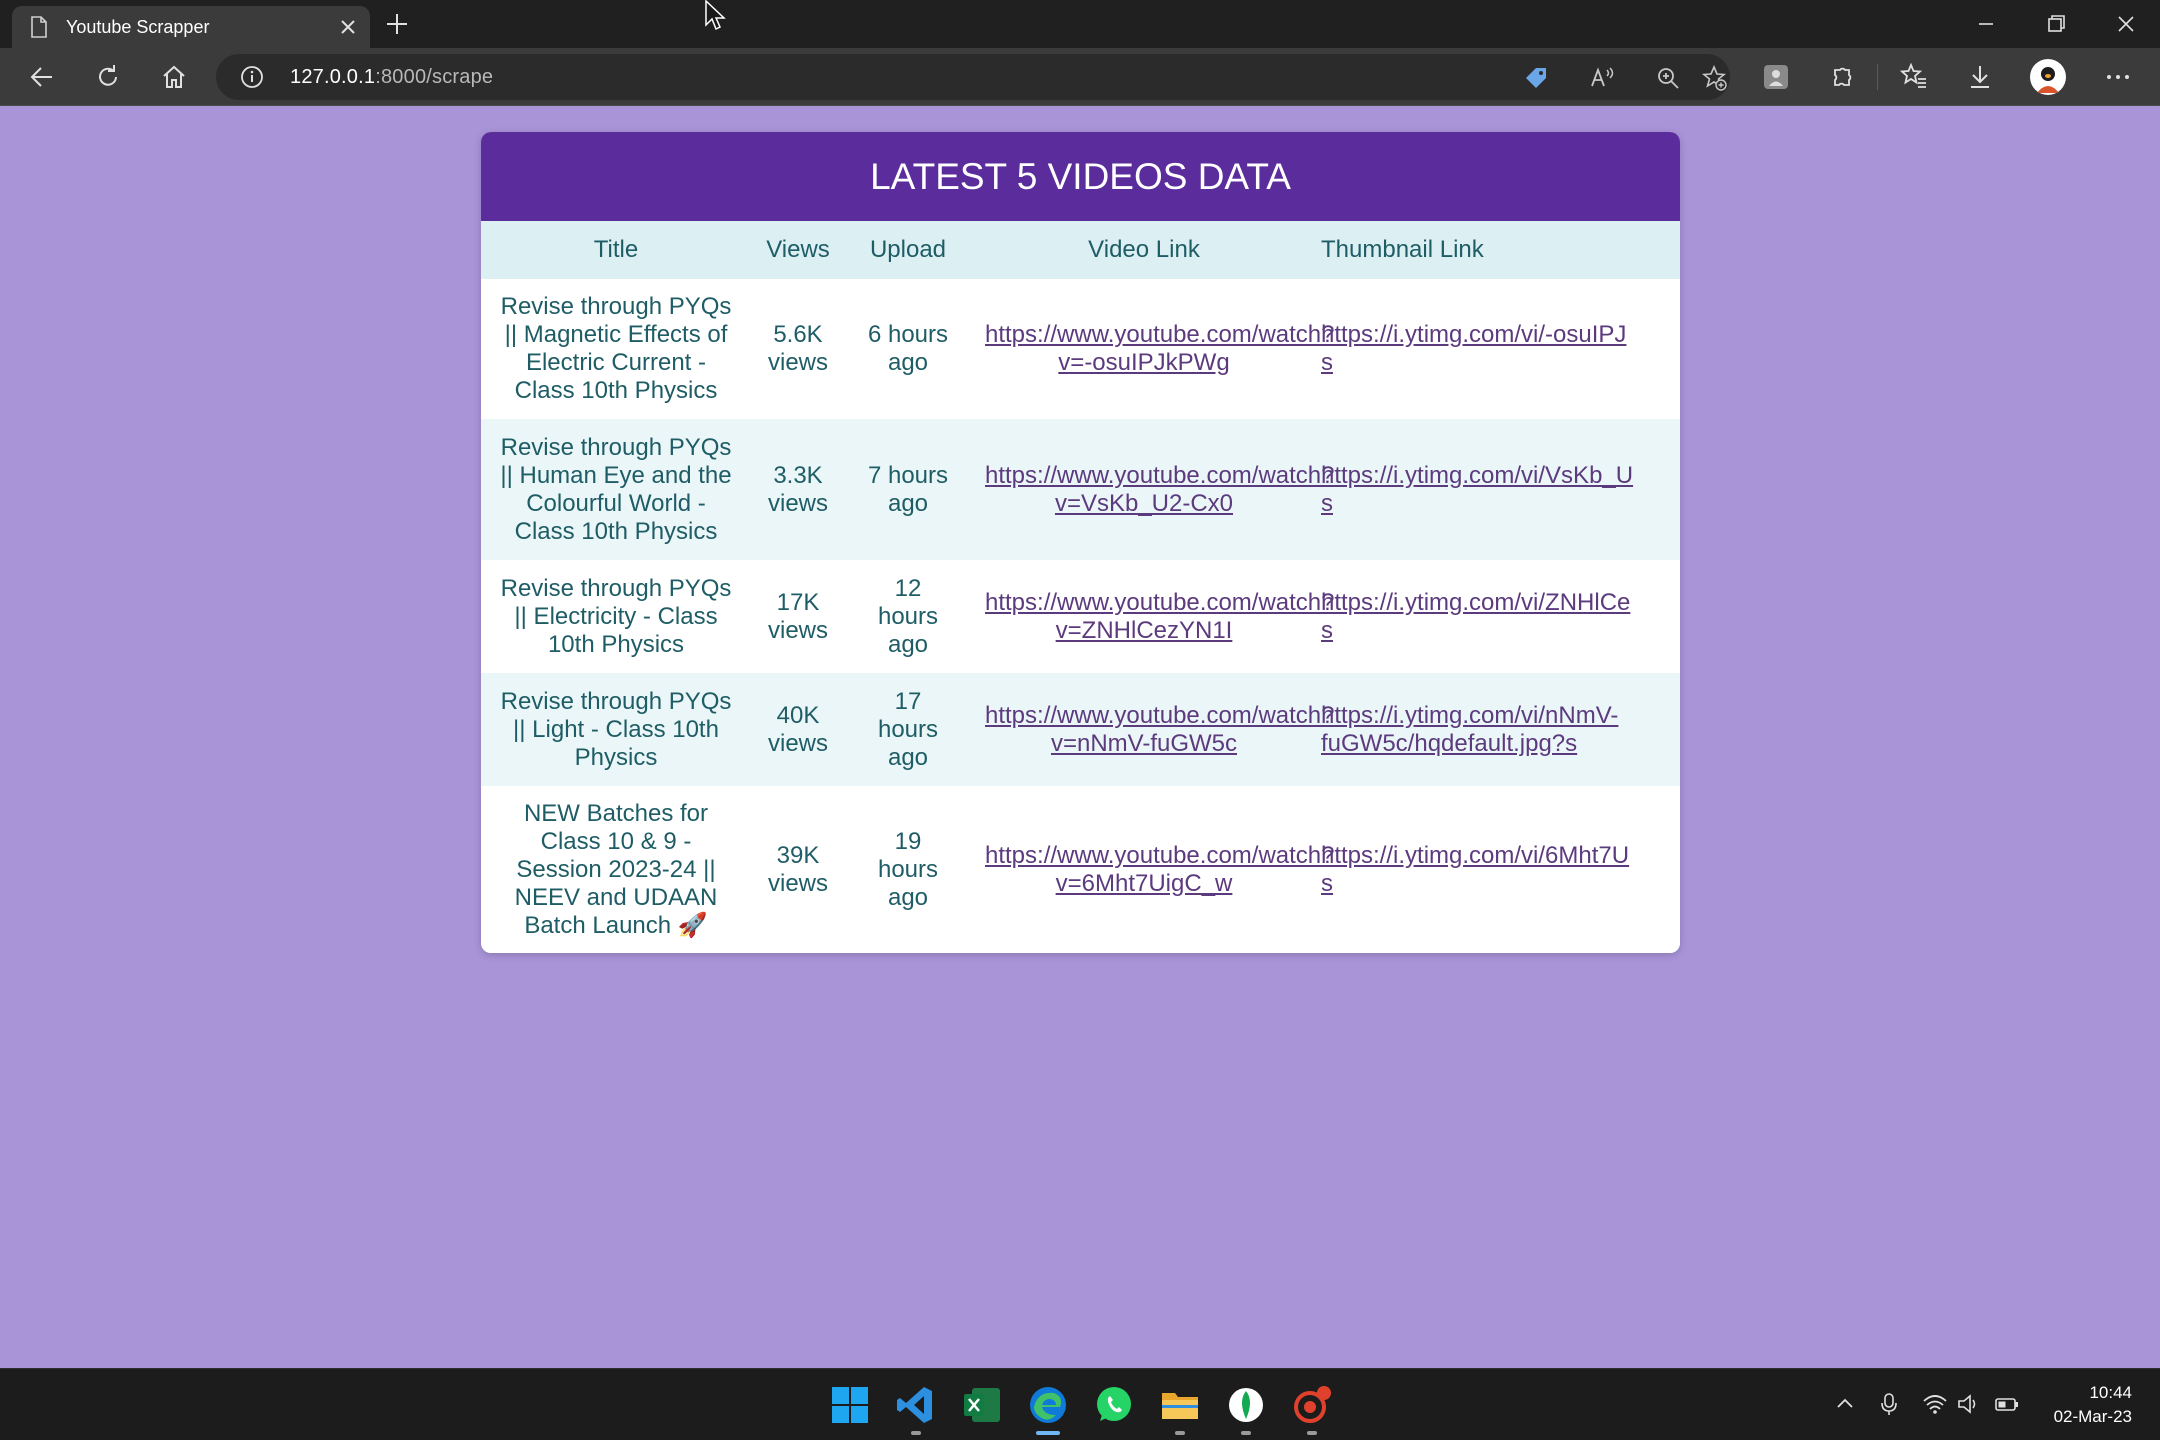 This screenshot has width=2160, height=1440. Describe the element at coordinates (1845, 1404) in the screenshot. I see `show-hidden-icons-icon` at that location.